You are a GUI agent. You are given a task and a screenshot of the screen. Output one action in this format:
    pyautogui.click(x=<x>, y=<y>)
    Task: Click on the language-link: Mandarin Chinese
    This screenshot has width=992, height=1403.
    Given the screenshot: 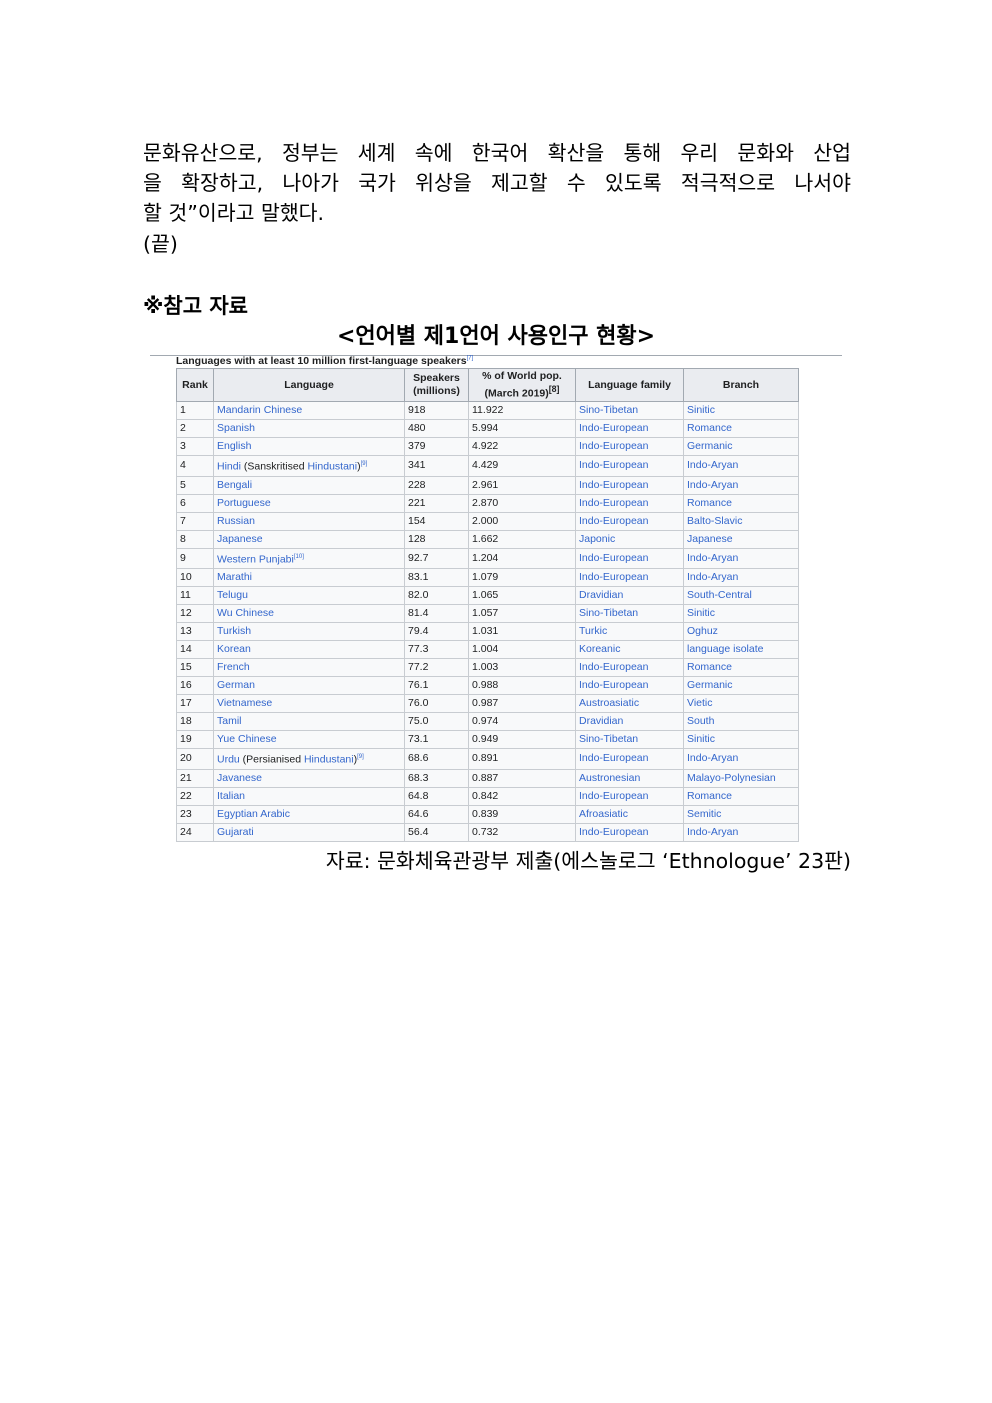 What is the action you would take?
    pyautogui.click(x=259, y=410)
    